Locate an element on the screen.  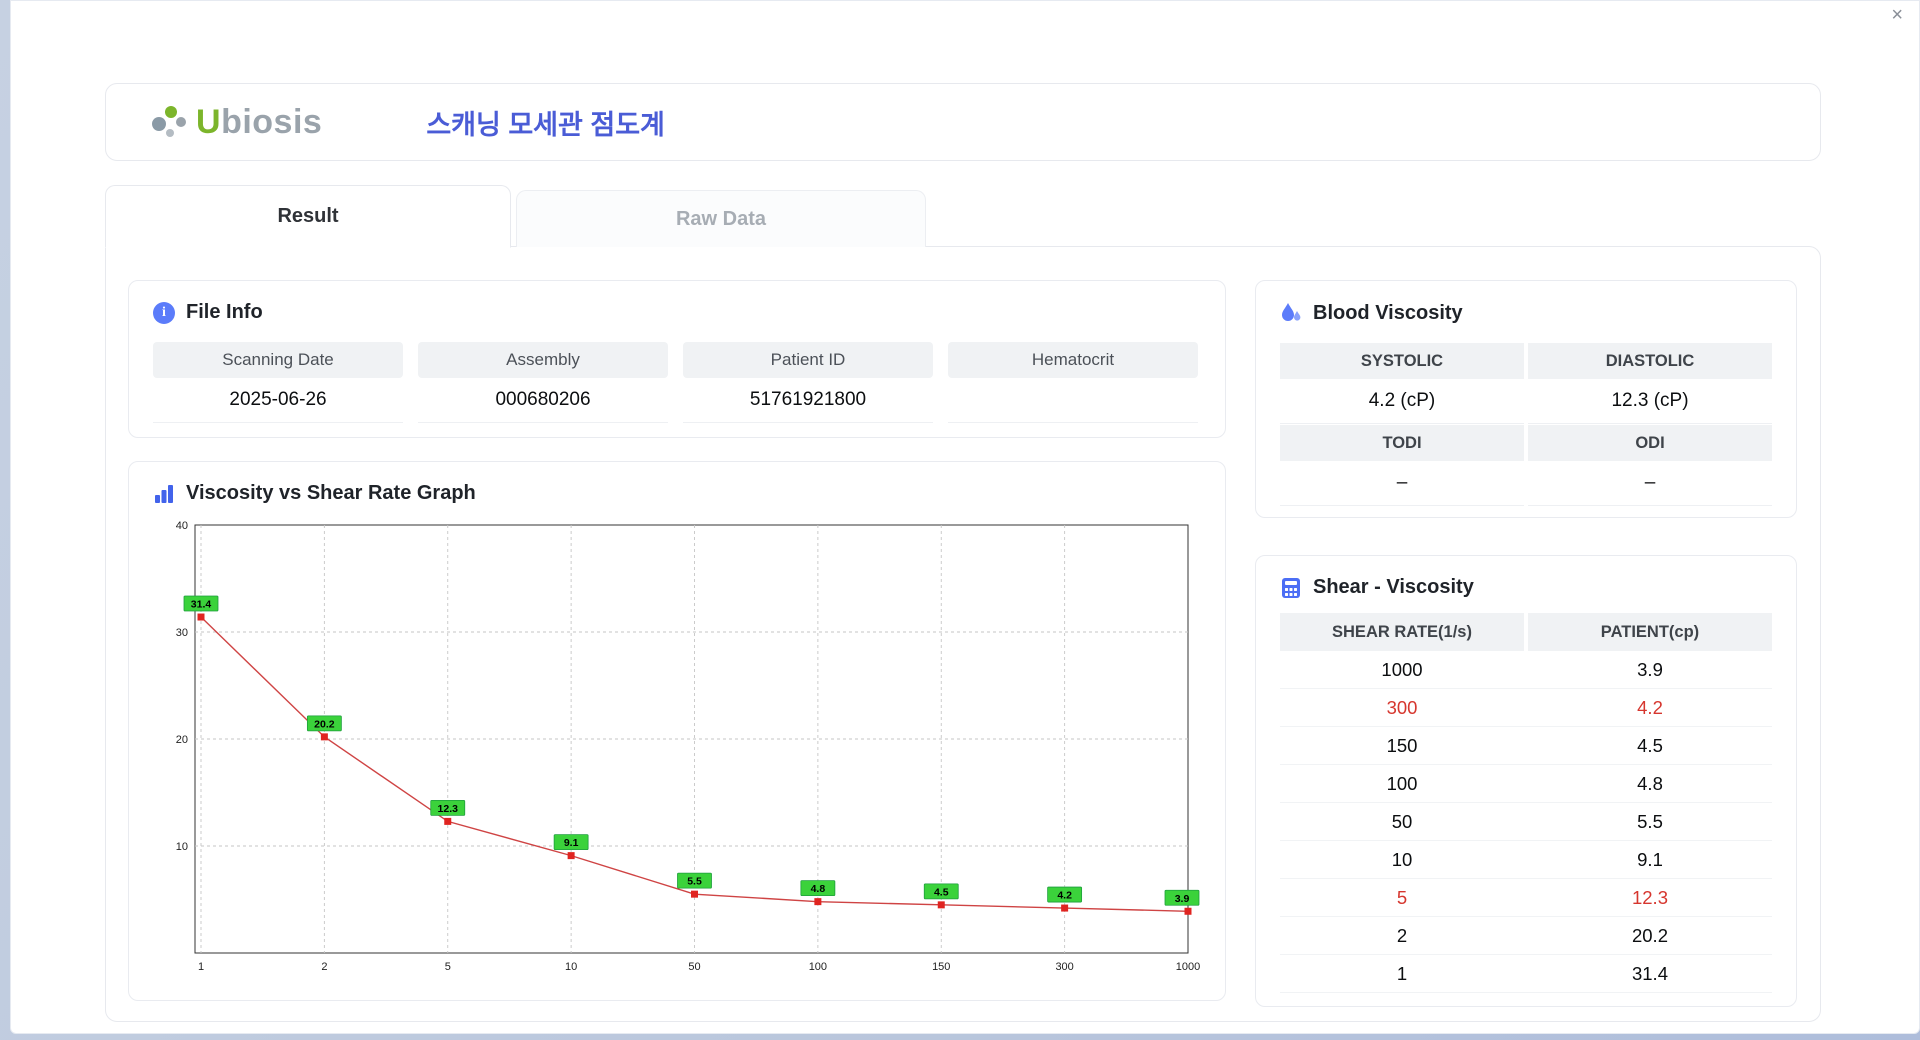
svg-text: 100 is located at coordinates (818, 967).